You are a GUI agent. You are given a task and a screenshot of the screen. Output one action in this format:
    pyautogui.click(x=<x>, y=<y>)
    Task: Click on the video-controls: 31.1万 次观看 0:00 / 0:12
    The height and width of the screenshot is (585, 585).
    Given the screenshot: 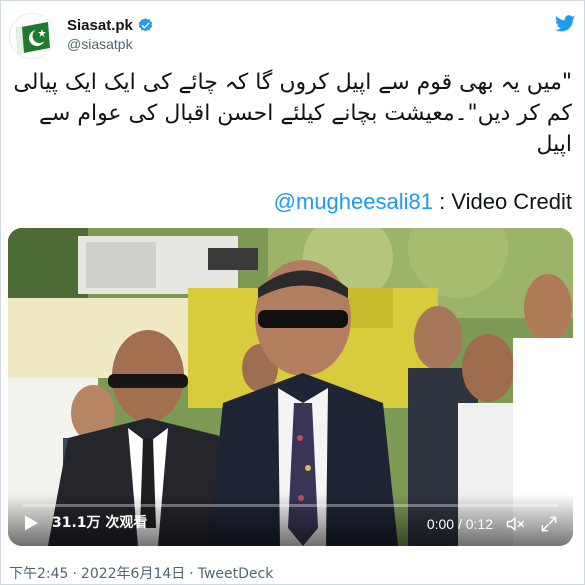 What is the action you would take?
    pyautogui.click(x=290, y=520)
    